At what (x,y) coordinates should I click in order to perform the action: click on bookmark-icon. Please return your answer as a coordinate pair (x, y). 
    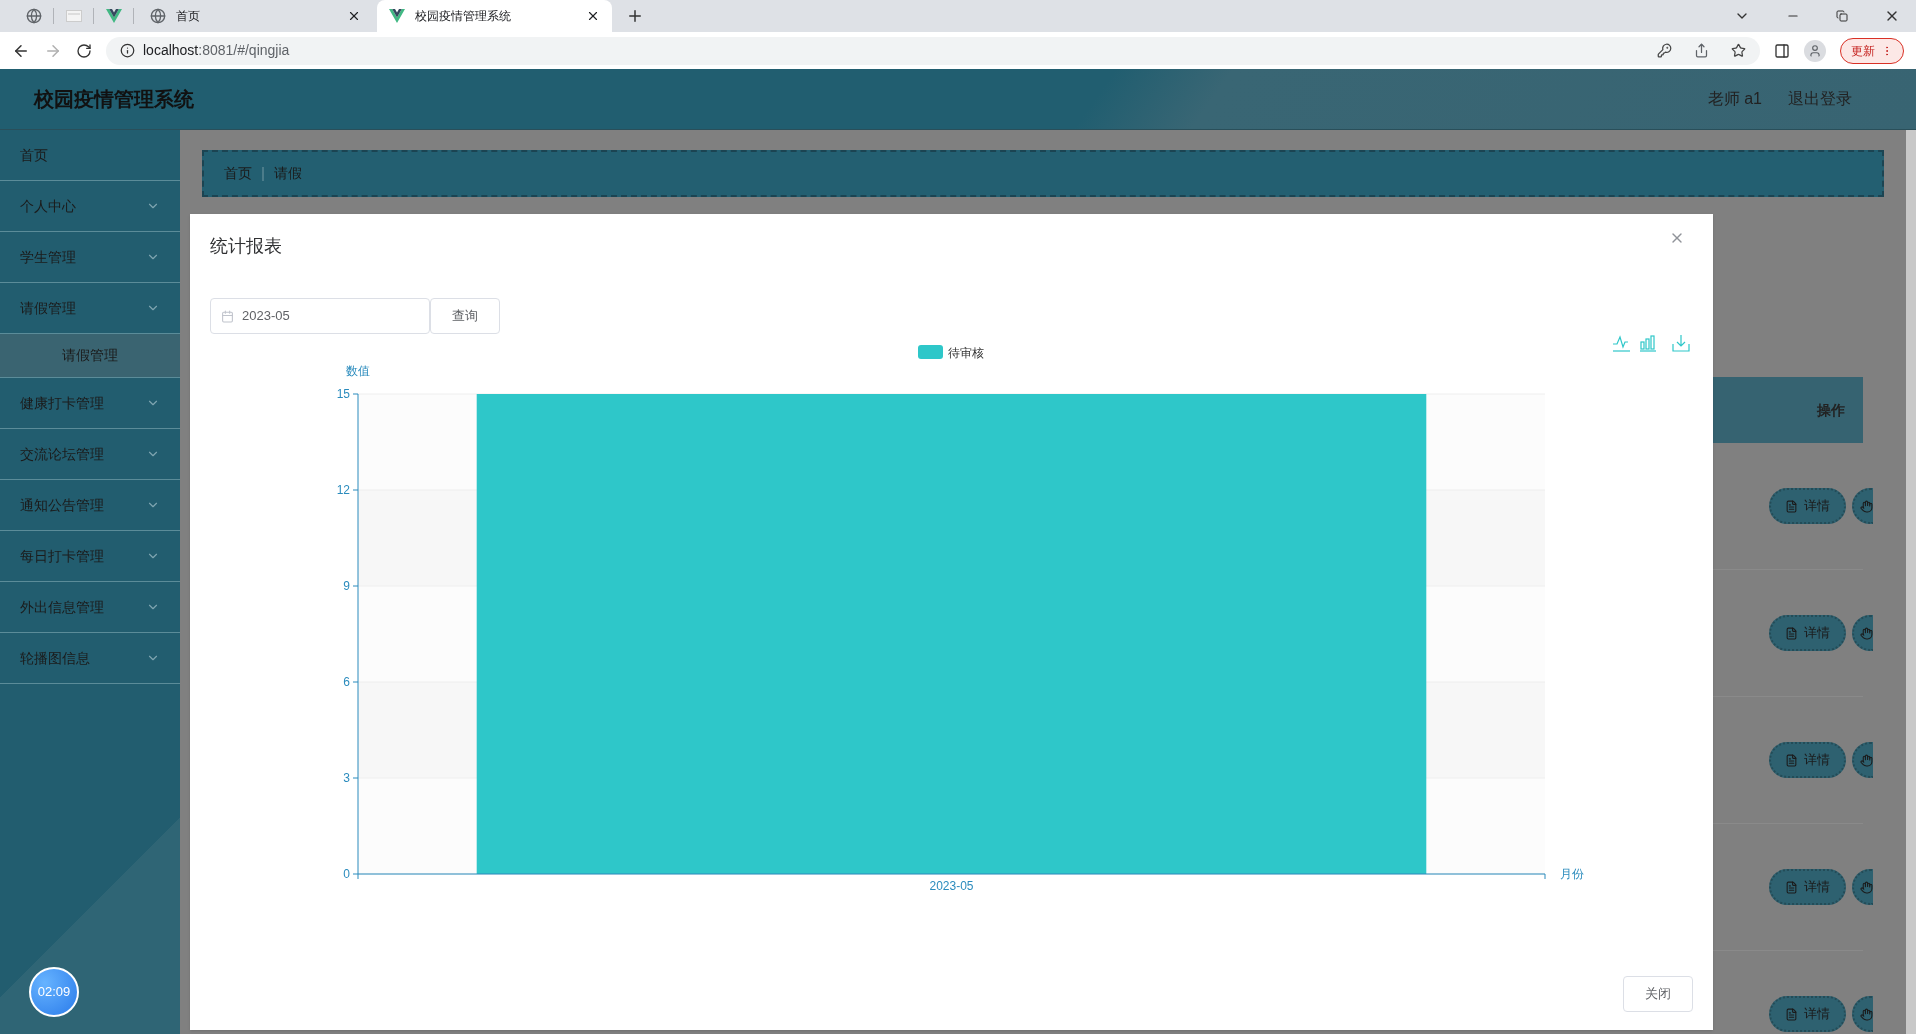
    Looking at the image, I should click on (1738, 50).